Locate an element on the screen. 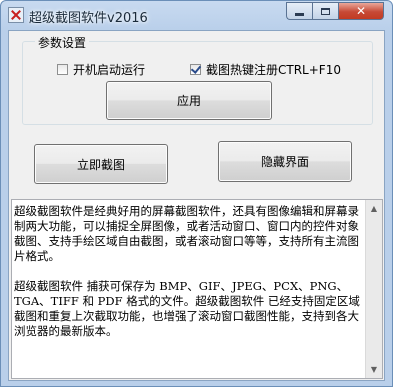 The image size is (393, 387). title-bar: 超级截图软件v2016 ✕ is located at coordinates (196, 15).